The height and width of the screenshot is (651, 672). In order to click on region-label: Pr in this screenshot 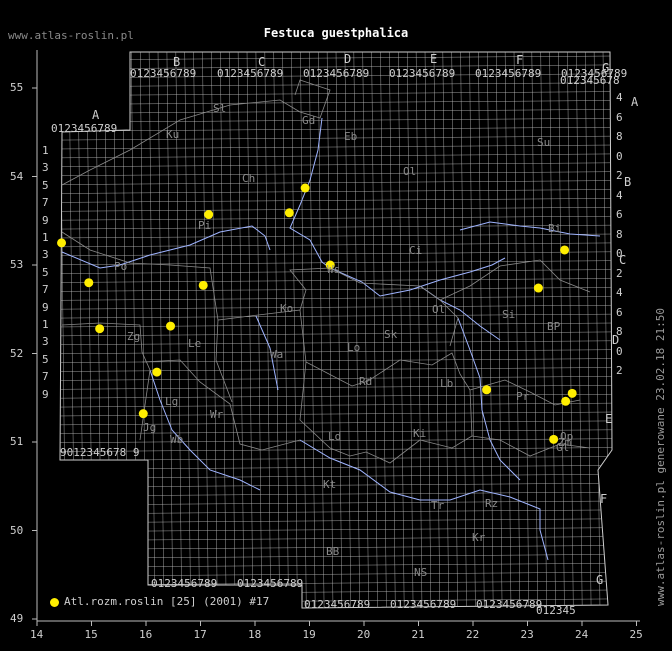, I will do `click(523, 396)`.